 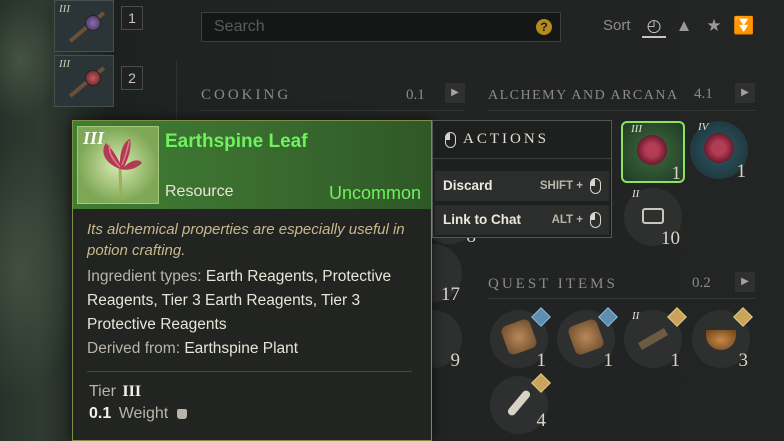 I want to click on actions-title: ACTIONS, so click(x=506, y=139).